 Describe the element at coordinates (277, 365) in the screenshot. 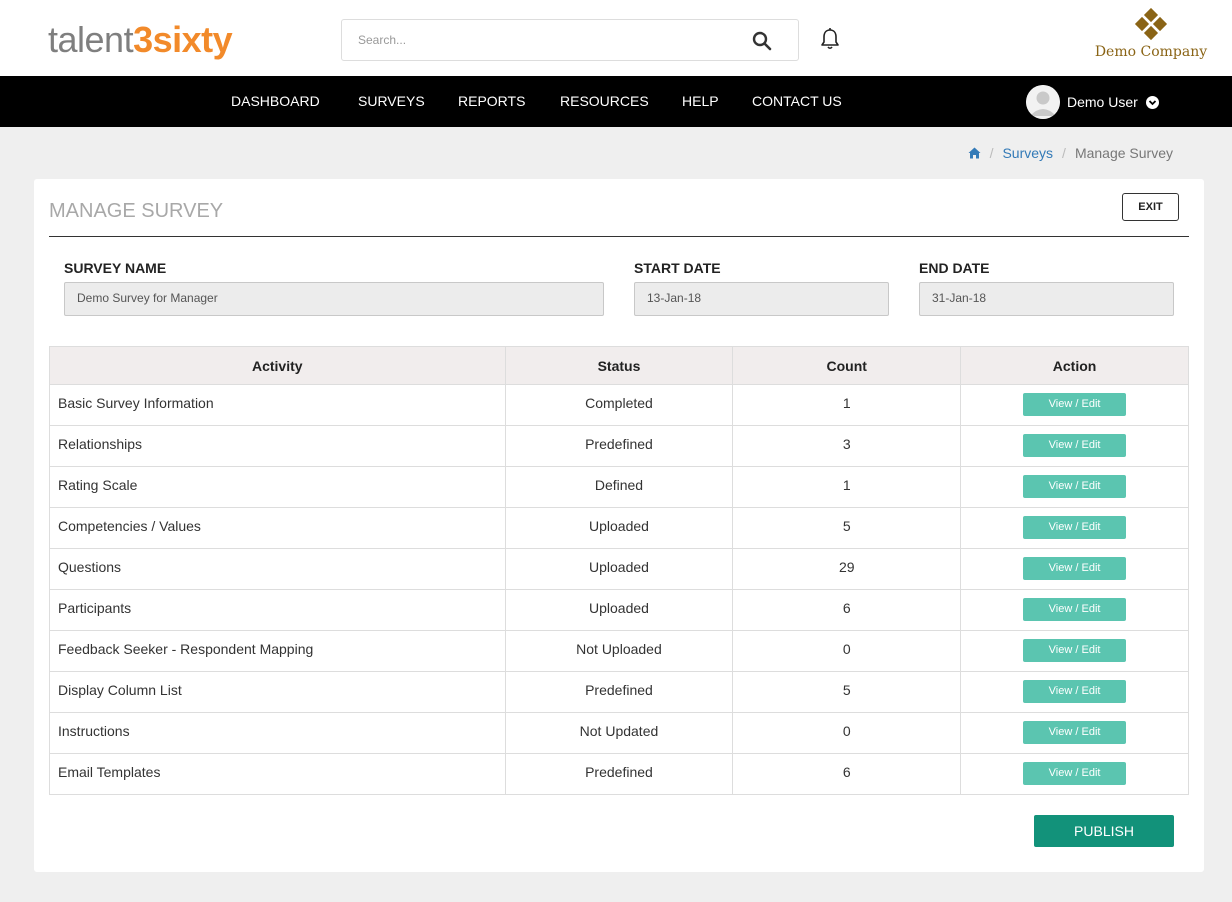

I see `column-header-activity: Activity` at that location.